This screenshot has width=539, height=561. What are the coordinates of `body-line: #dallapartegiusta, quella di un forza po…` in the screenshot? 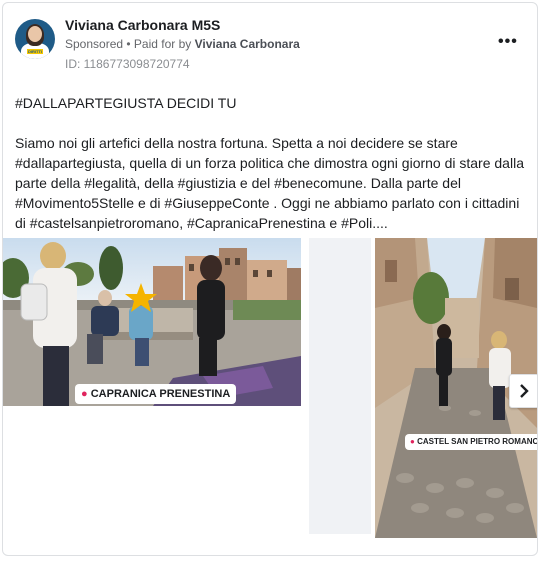 It's located at (269, 163).